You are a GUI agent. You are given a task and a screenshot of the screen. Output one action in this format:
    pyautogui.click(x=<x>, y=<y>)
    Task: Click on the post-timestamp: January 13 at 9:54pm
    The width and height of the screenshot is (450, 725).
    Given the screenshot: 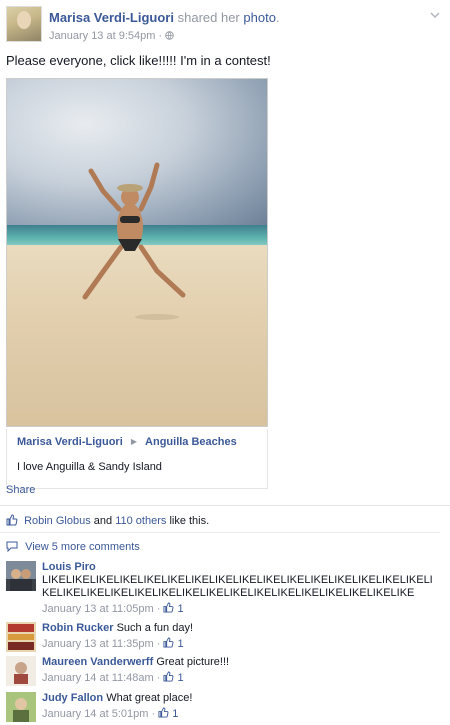 What is the action you would take?
    pyautogui.click(x=102, y=36)
    